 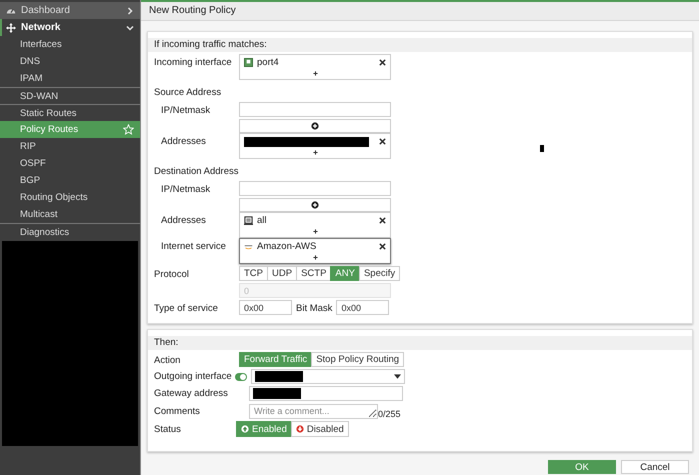 What do you see at coordinates (70, 180) in the screenshot?
I see `sidebar-item: BGP` at bounding box center [70, 180].